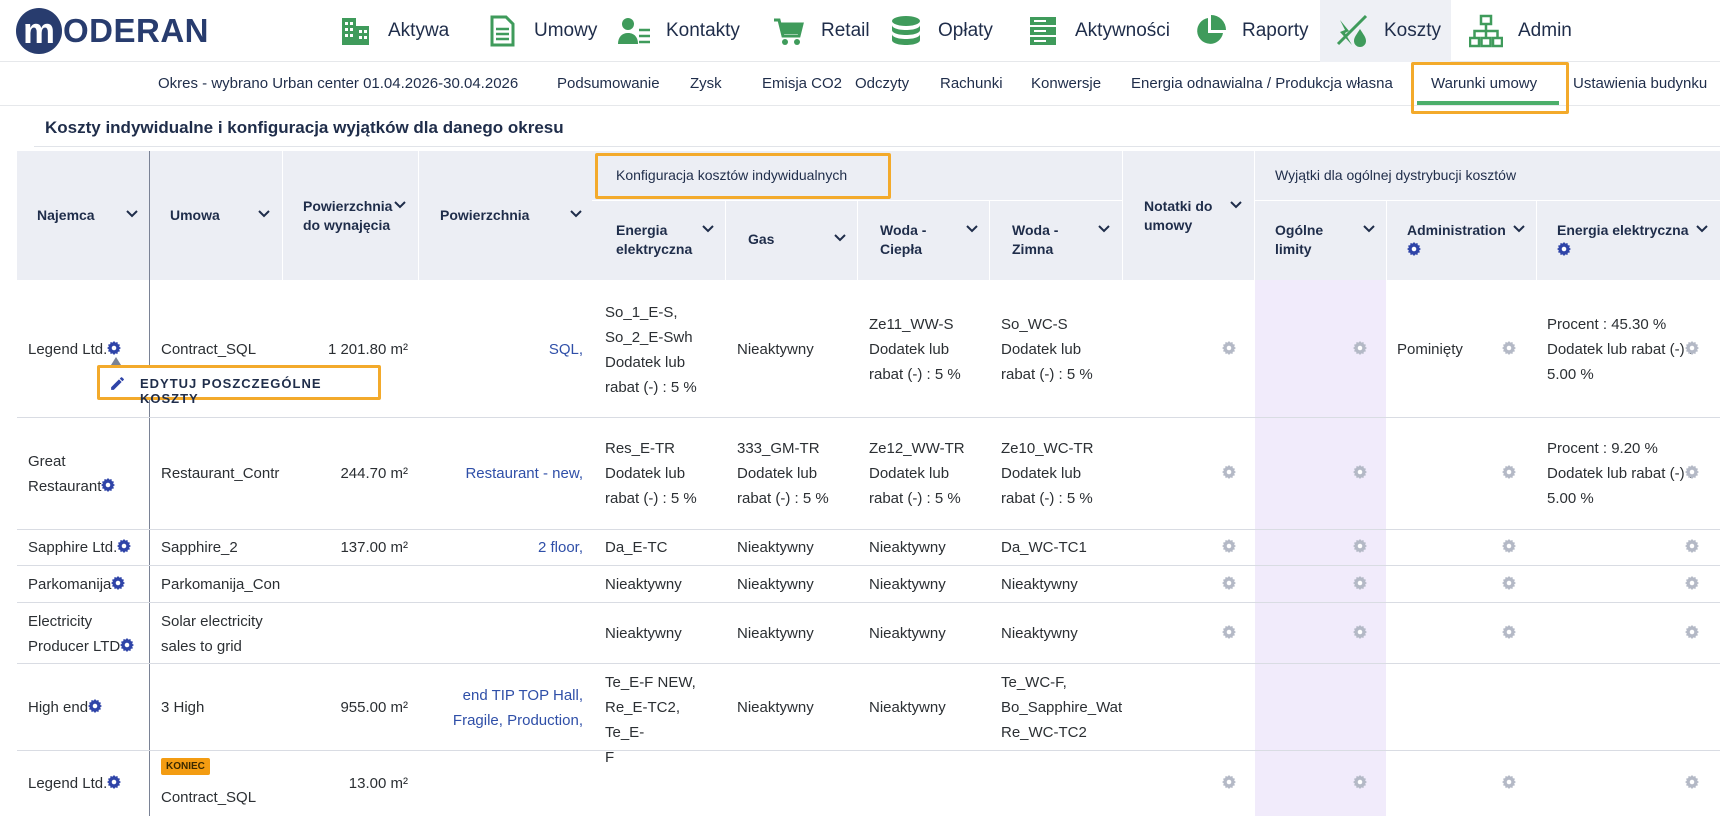  I want to click on subnav-konwersje: Konwersje, so click(1066, 83).